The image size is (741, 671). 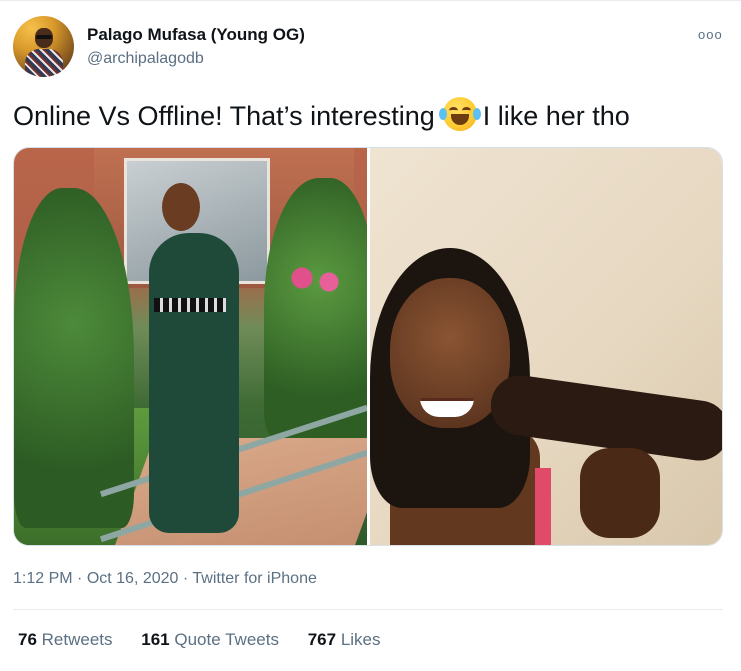 I want to click on likes-label: Likes, so click(x=360, y=639).